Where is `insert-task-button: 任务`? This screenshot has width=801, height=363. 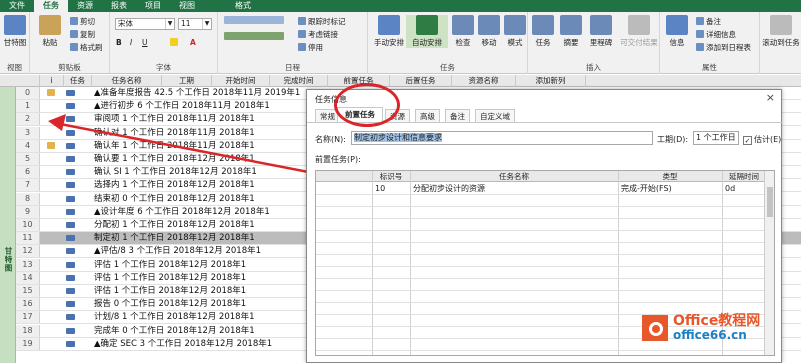
insert-task-button: 任务 is located at coordinates (543, 31).